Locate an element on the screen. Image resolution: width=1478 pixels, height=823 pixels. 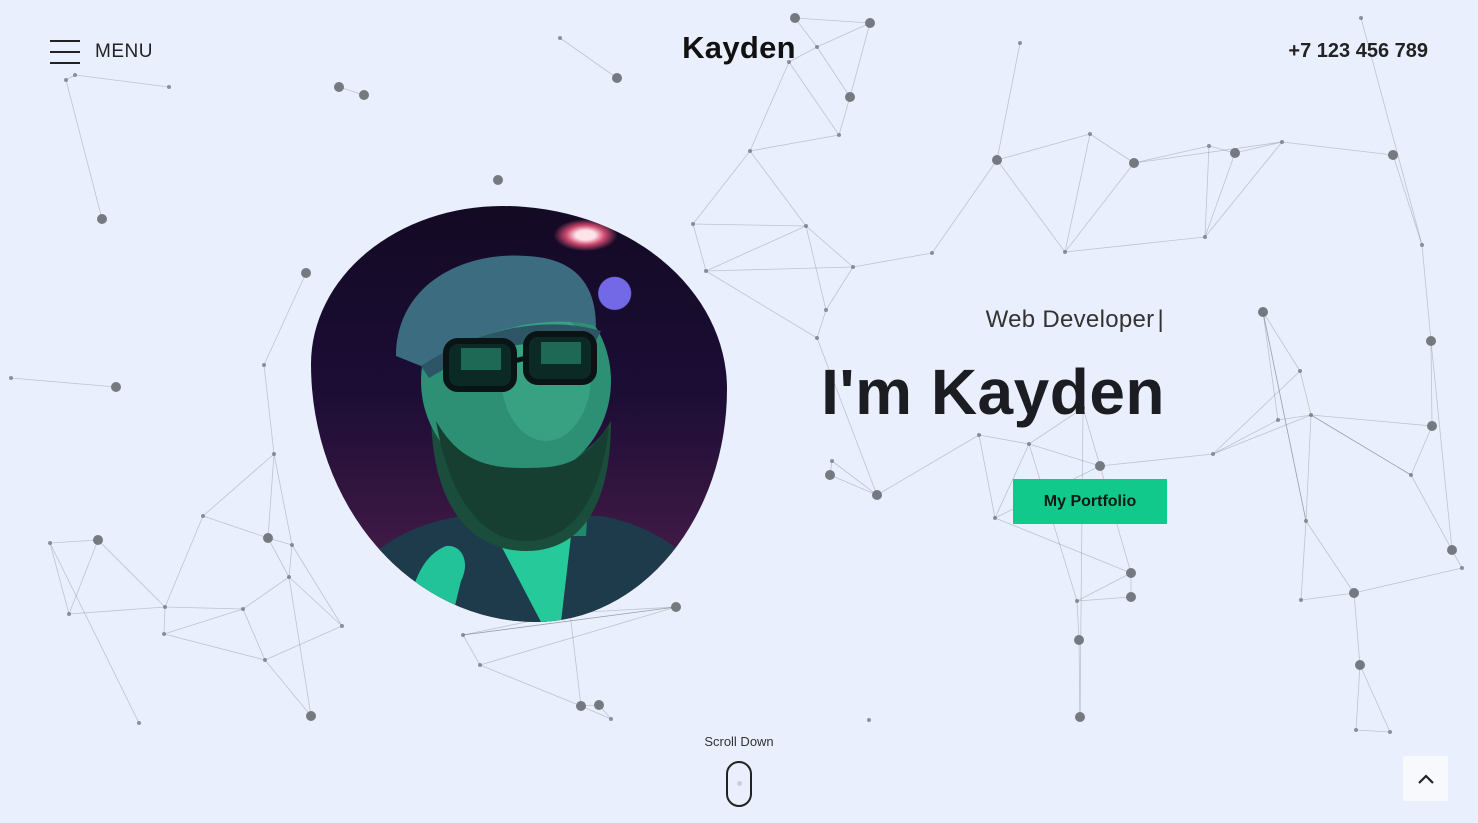
role-subtitle: Web Developer | is located at coordinates (1075, 320).